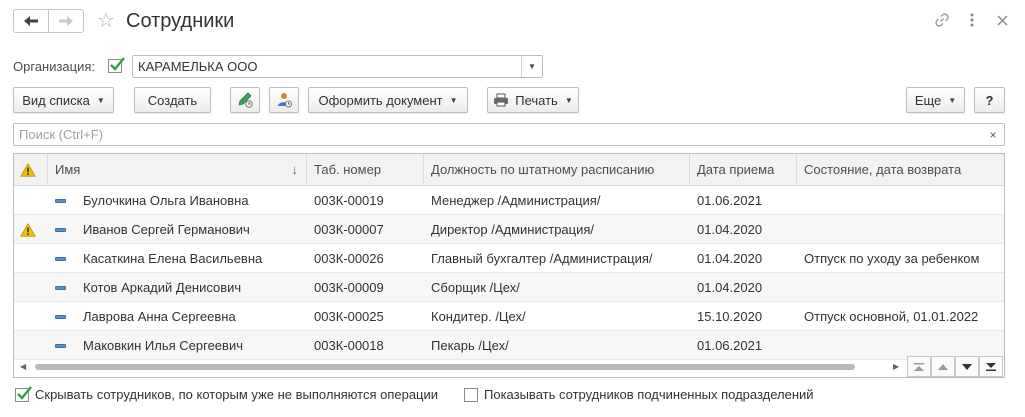  What do you see at coordinates (177, 170) in the screenshot?
I see `column-header-name: Имя ↓` at bounding box center [177, 170].